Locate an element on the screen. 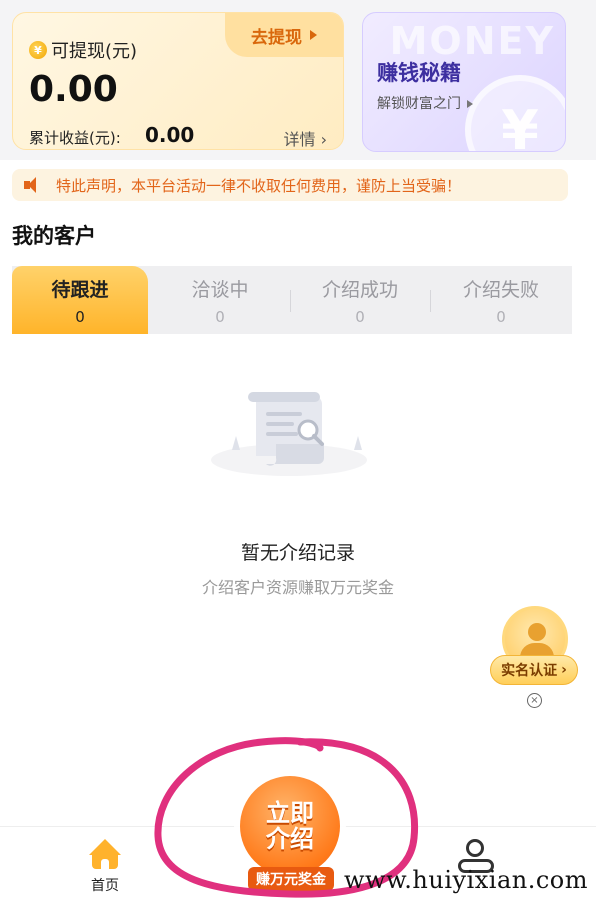  tab-label: 介绍成功 is located at coordinates (359, 289).